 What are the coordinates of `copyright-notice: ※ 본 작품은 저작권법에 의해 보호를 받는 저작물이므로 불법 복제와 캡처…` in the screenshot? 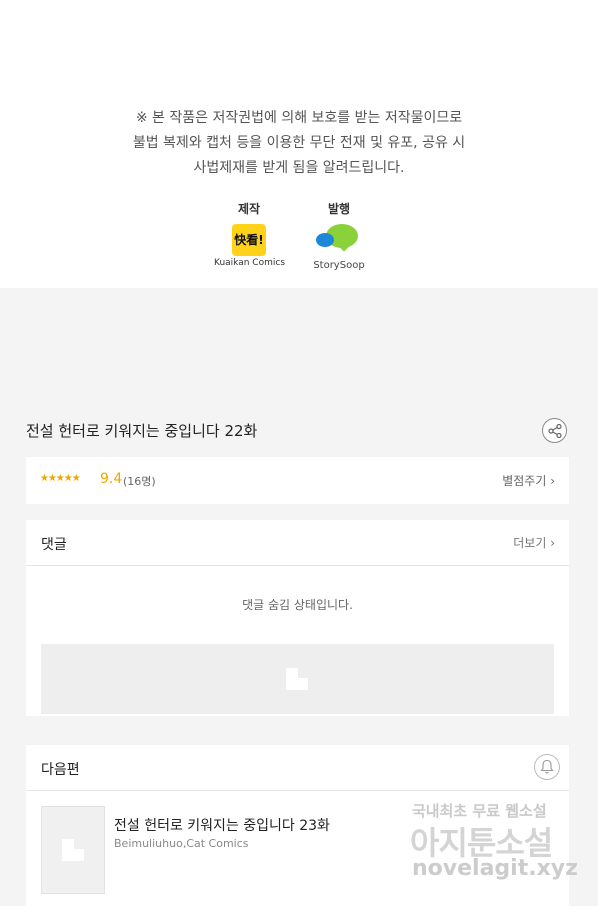 It's located at (299, 143).